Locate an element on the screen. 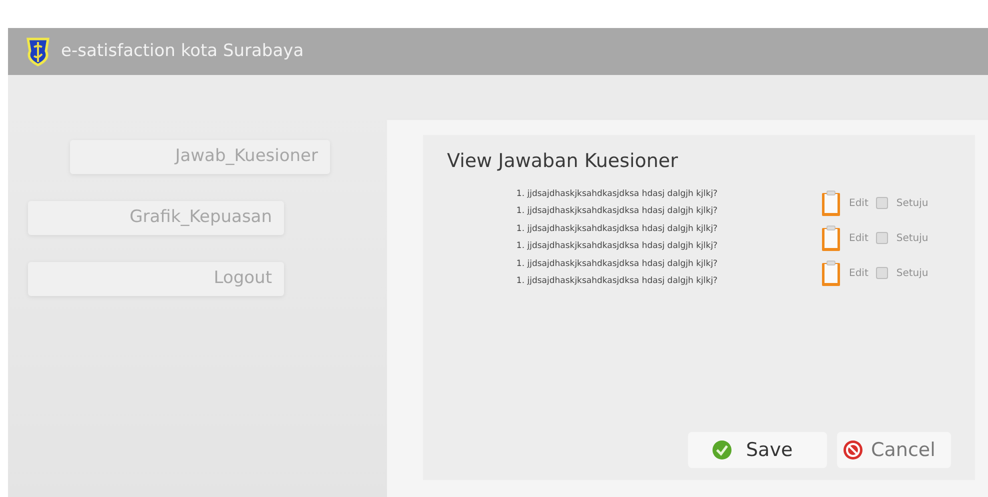 Image resolution: width=988 pixels, height=497 pixels. save-button: Save is located at coordinates (757, 450).